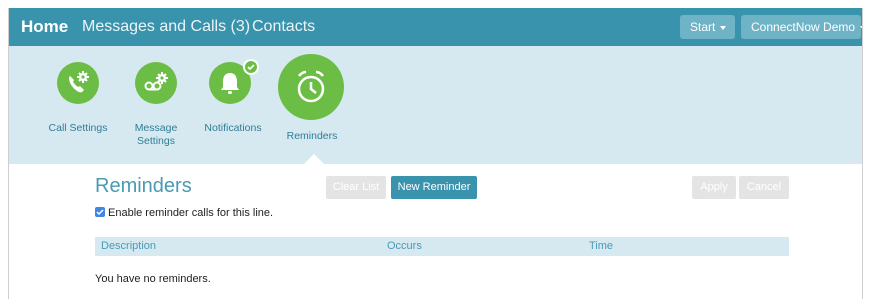  Describe the element at coordinates (156, 83) in the screenshot. I see `voicemail-gear-icon` at that location.